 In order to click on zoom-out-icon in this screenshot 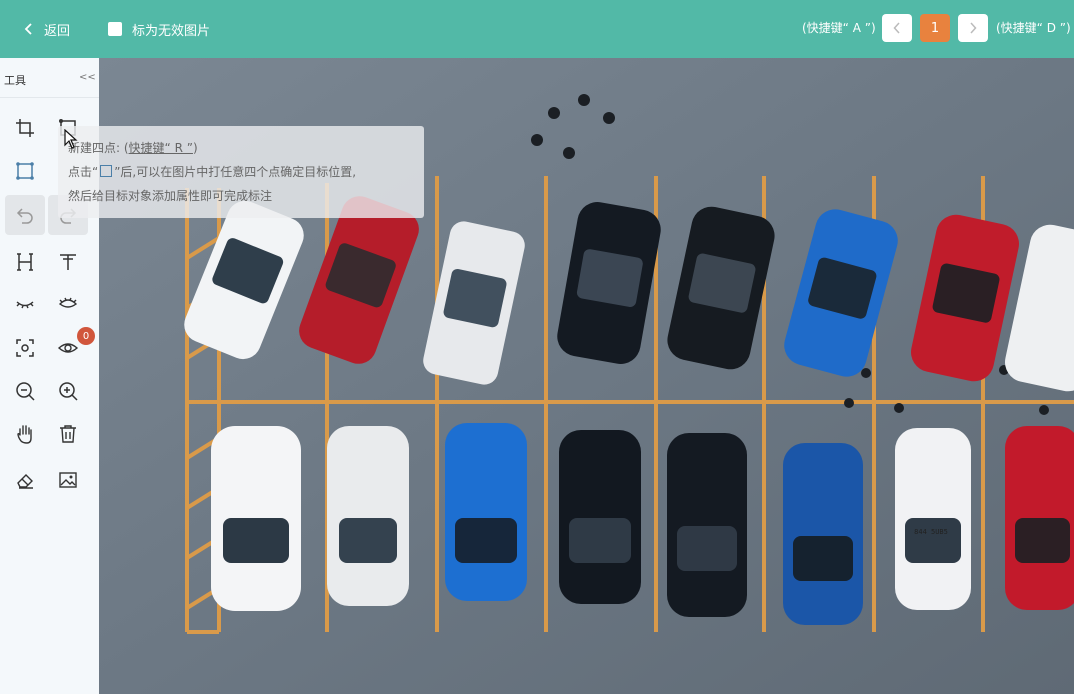, I will do `click(25, 391)`.